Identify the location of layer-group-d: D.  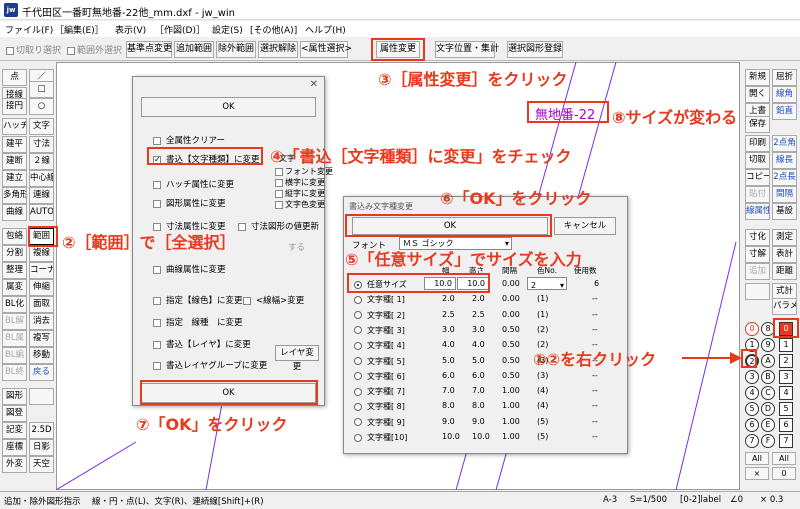
(768, 409).